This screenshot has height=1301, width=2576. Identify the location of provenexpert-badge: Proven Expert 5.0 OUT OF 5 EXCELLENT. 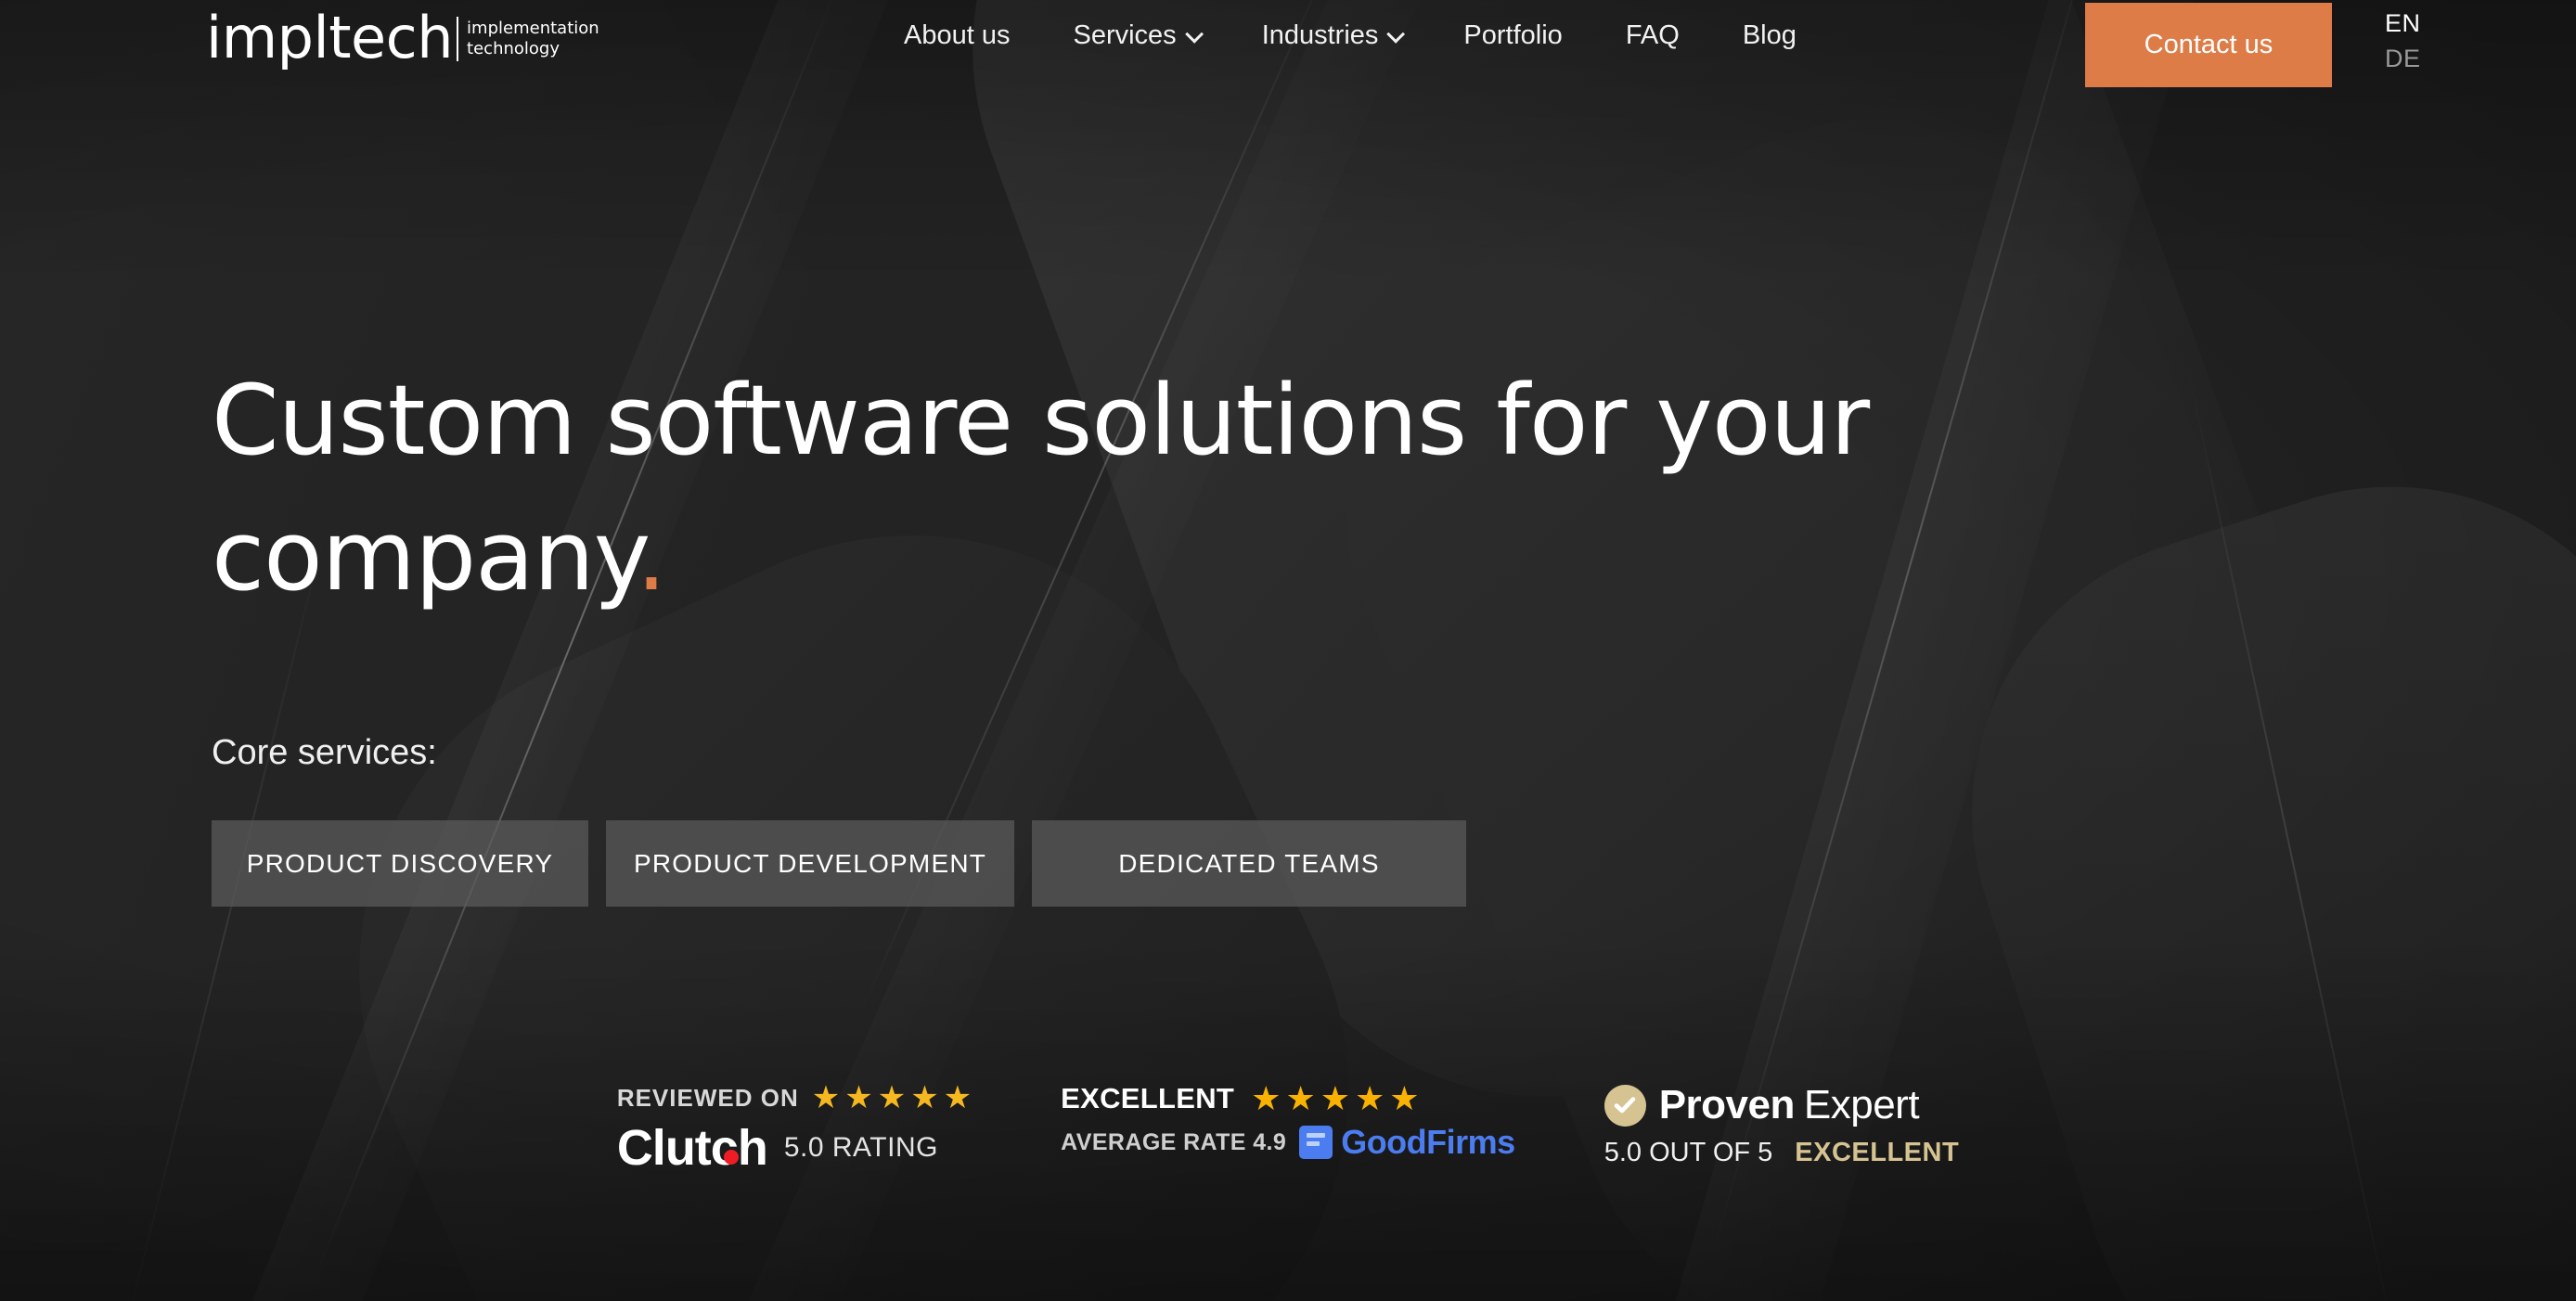
(1781, 1125).